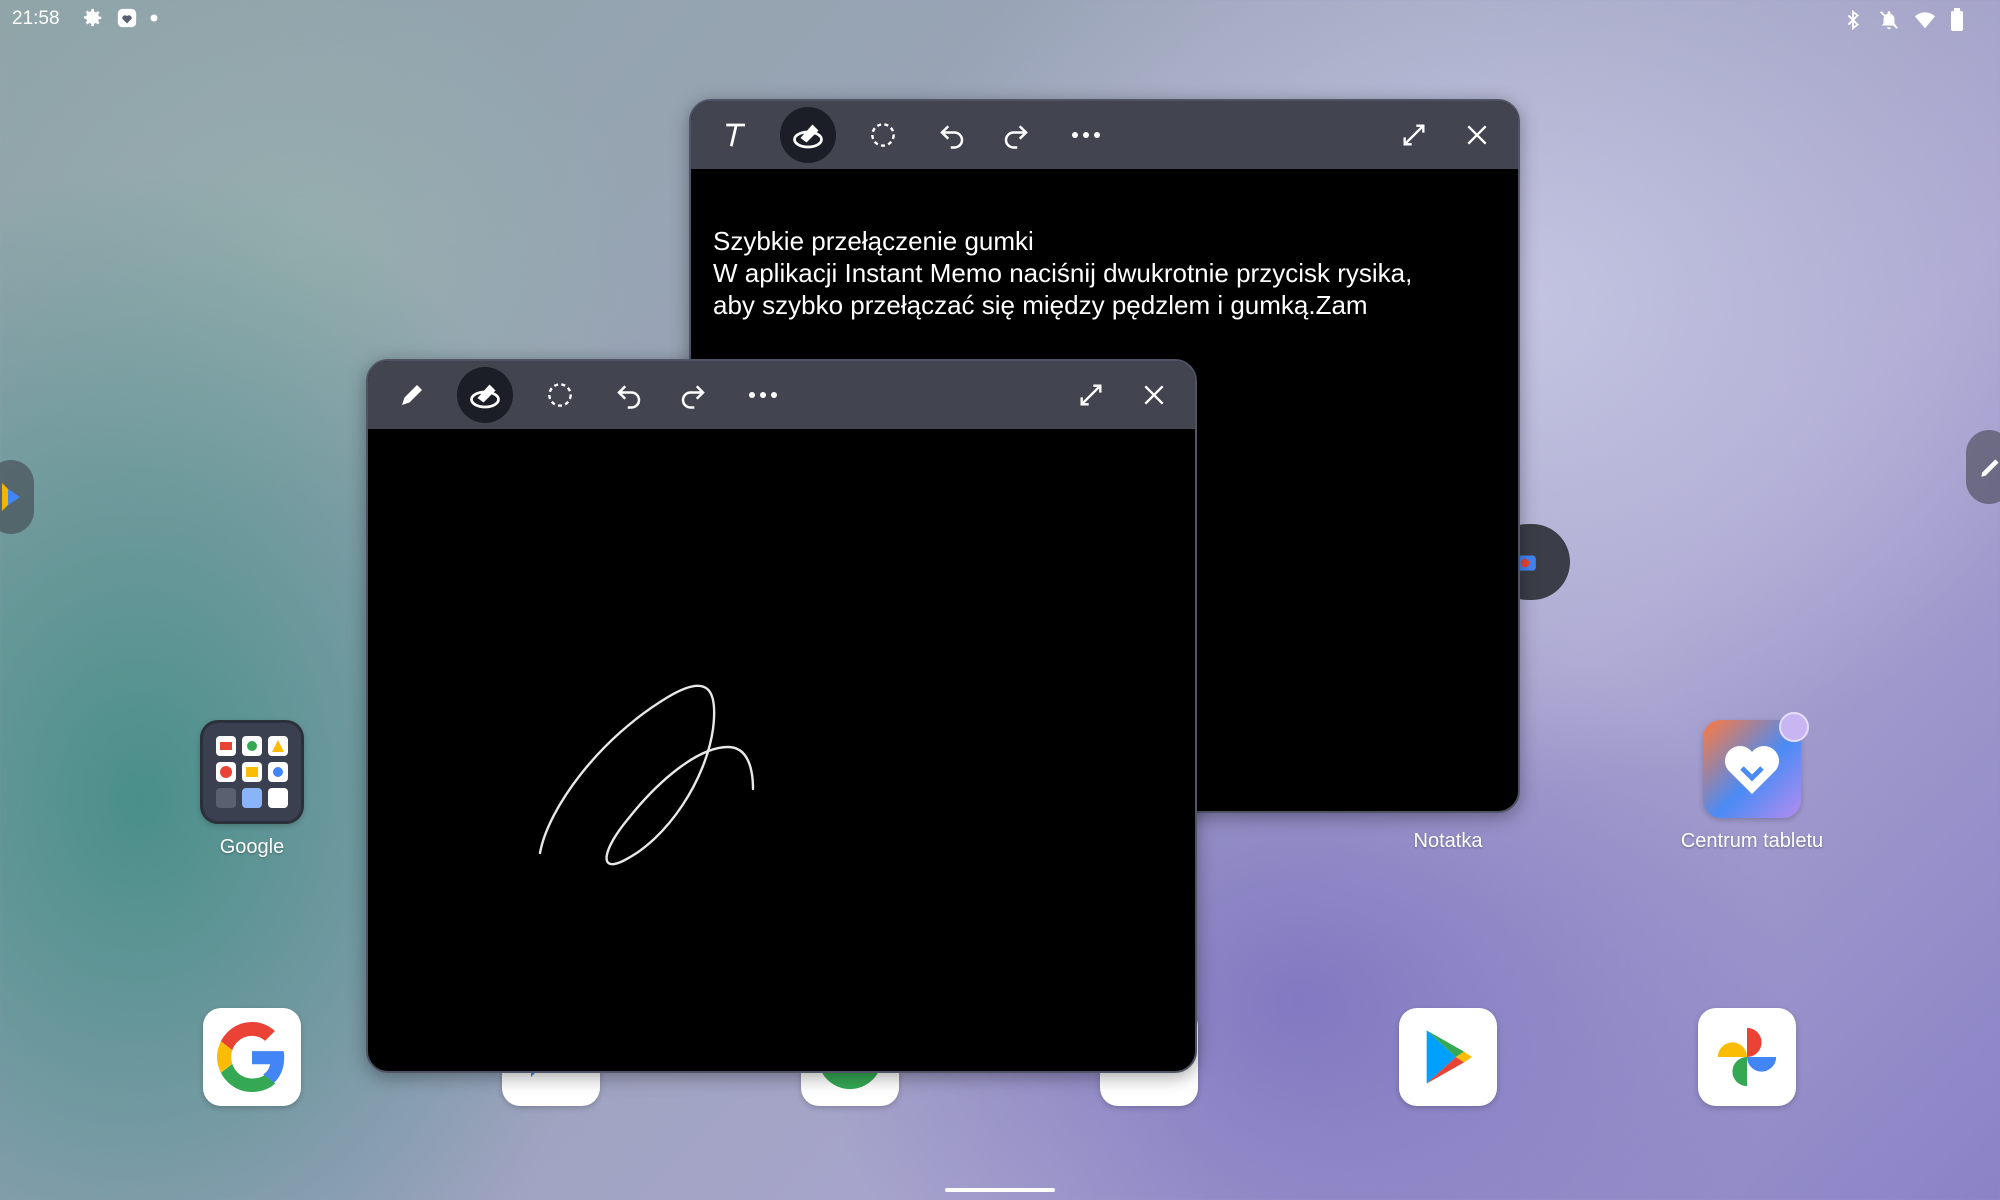  I want to click on app-google-folder: Google, so click(252, 789).